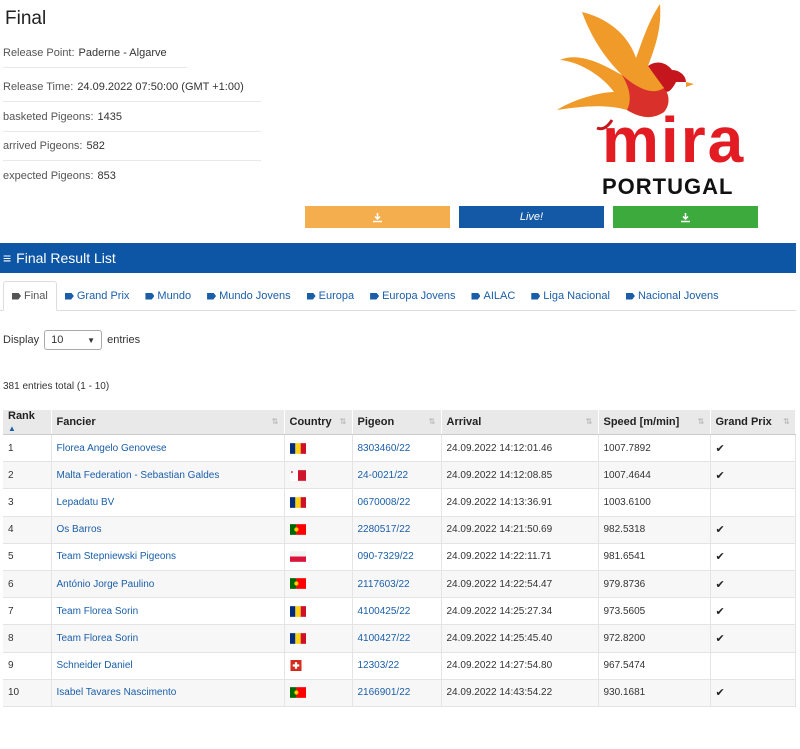 Image resolution: width=800 pixels, height=749 pixels. Describe the element at coordinates (377, 217) in the screenshot. I see `download-button-orange` at that location.